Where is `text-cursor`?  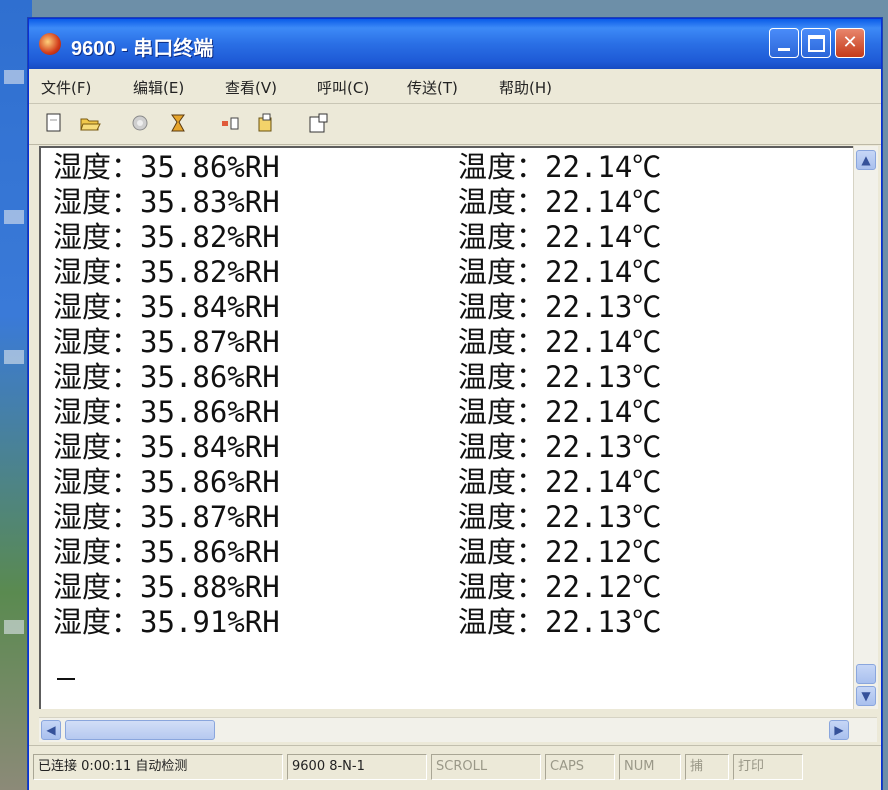
text-cursor is located at coordinates (66, 679).